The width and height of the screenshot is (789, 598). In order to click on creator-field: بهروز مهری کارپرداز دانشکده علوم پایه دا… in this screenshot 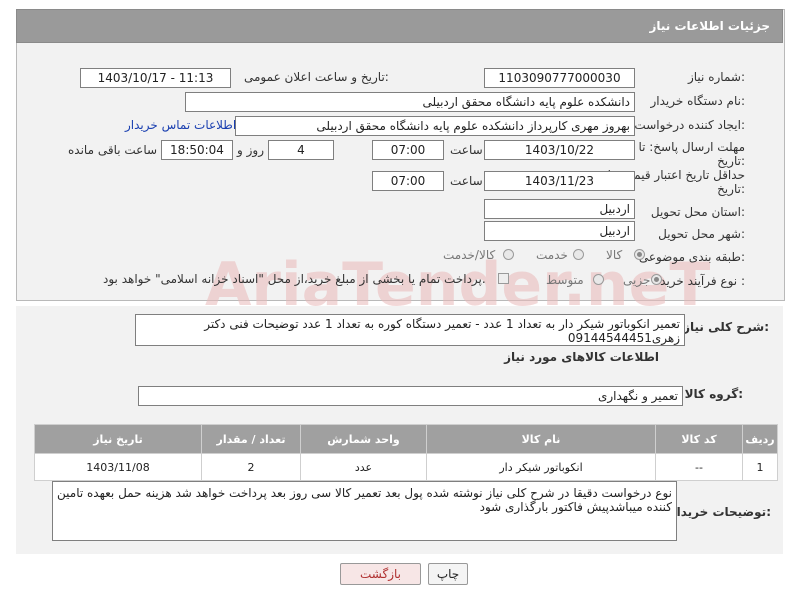, I will do `click(435, 126)`.